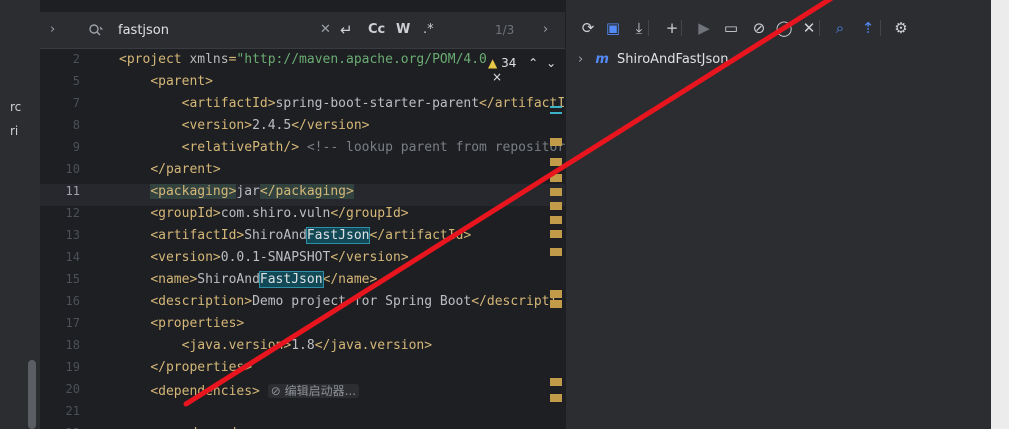 This screenshot has height=429, width=1009. What do you see at coordinates (403, 30) in the screenshot?
I see `whole-words-toggle: W` at bounding box center [403, 30].